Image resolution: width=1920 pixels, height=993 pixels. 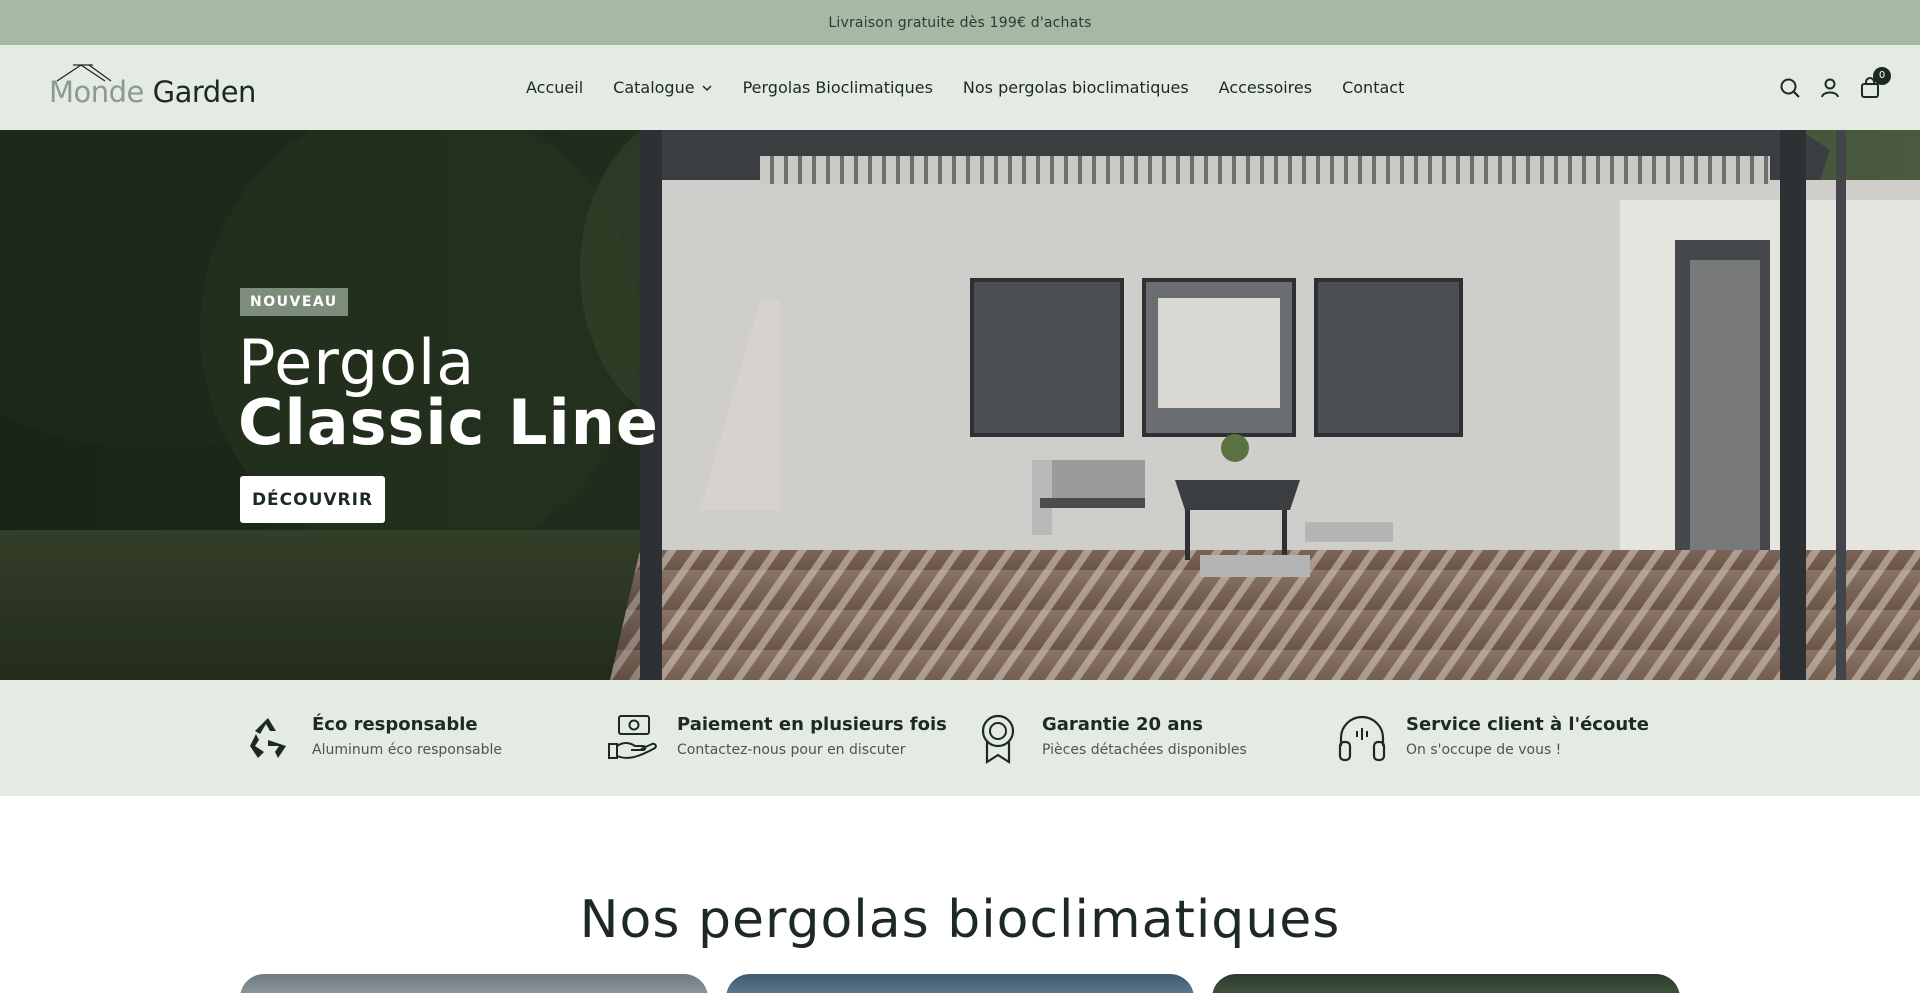 What do you see at coordinates (1527, 724) in the screenshot?
I see `feature-title: Service client à l'écoute` at bounding box center [1527, 724].